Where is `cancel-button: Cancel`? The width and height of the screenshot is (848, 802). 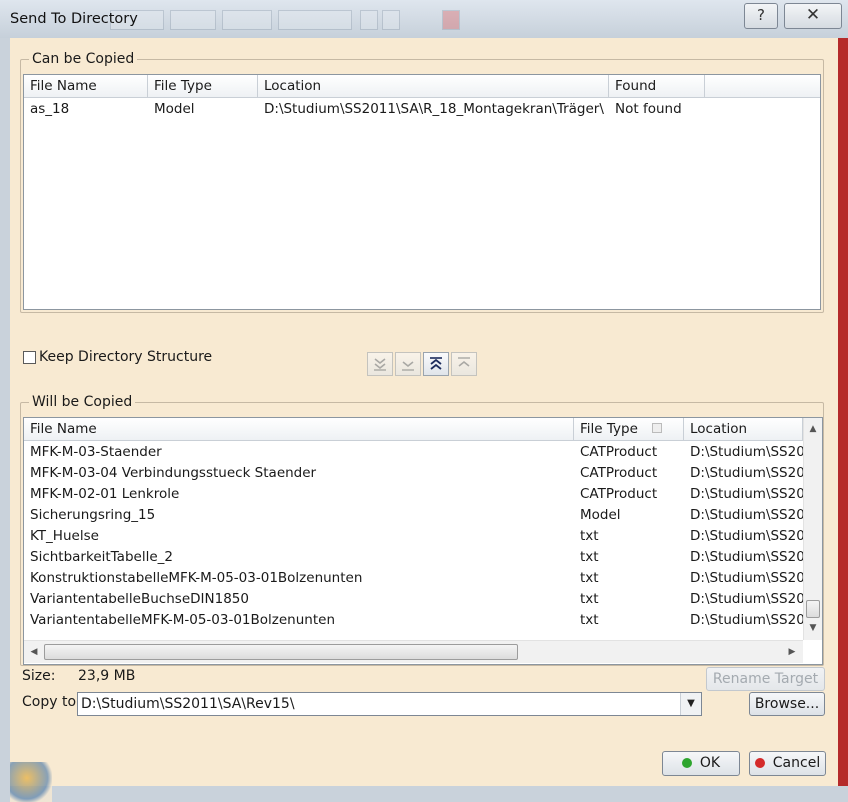 cancel-button: Cancel is located at coordinates (787, 763).